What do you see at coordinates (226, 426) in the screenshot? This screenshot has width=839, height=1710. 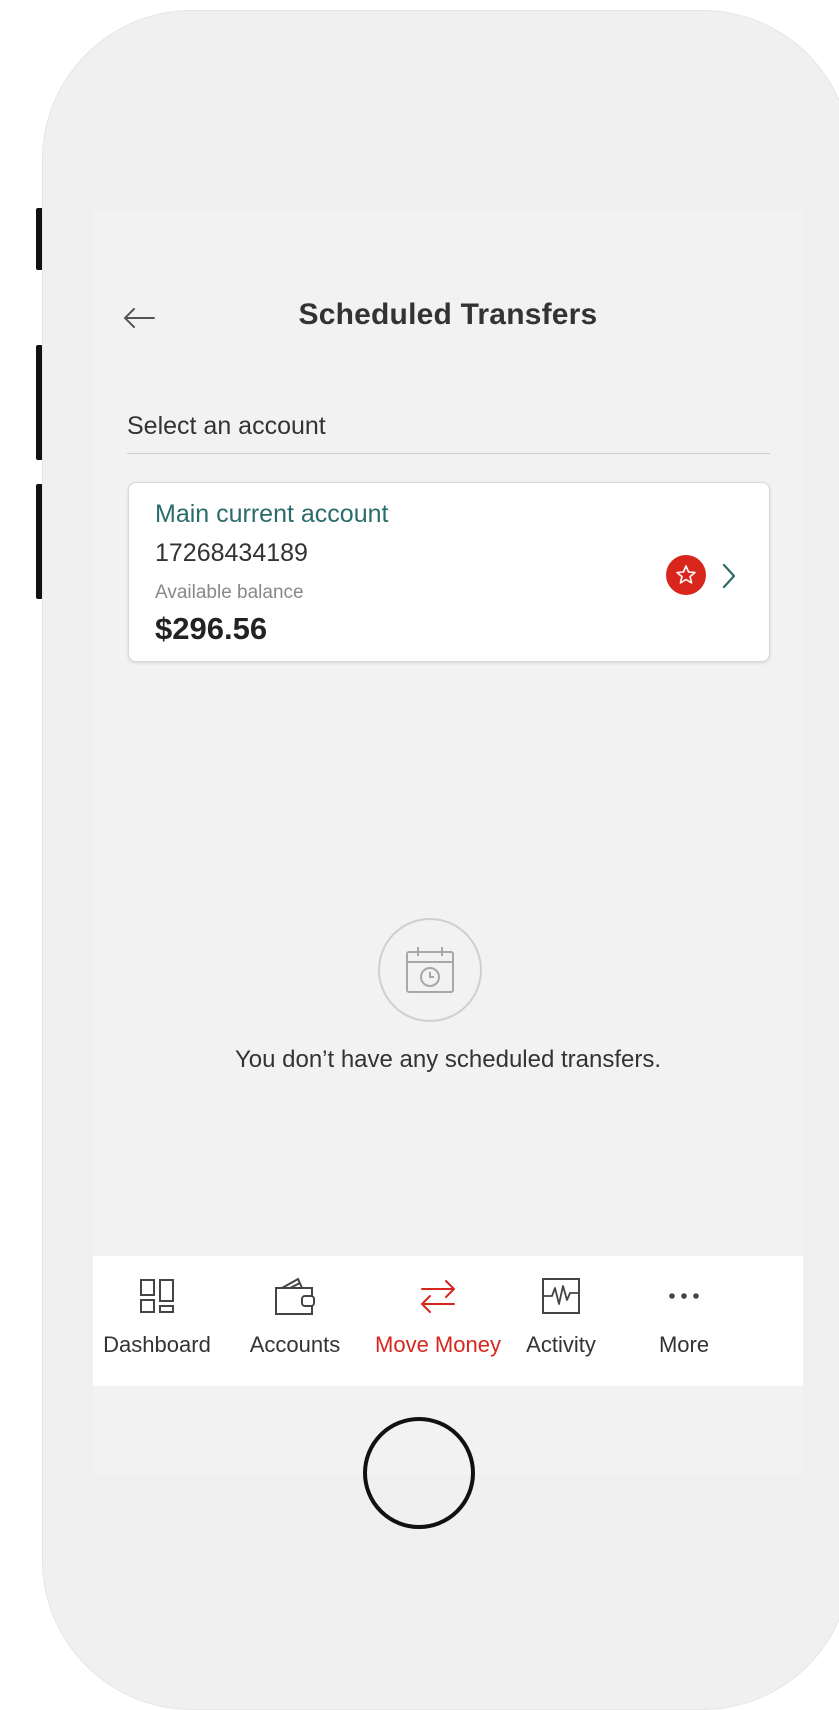 I see `select-account-label: Select an account` at bounding box center [226, 426].